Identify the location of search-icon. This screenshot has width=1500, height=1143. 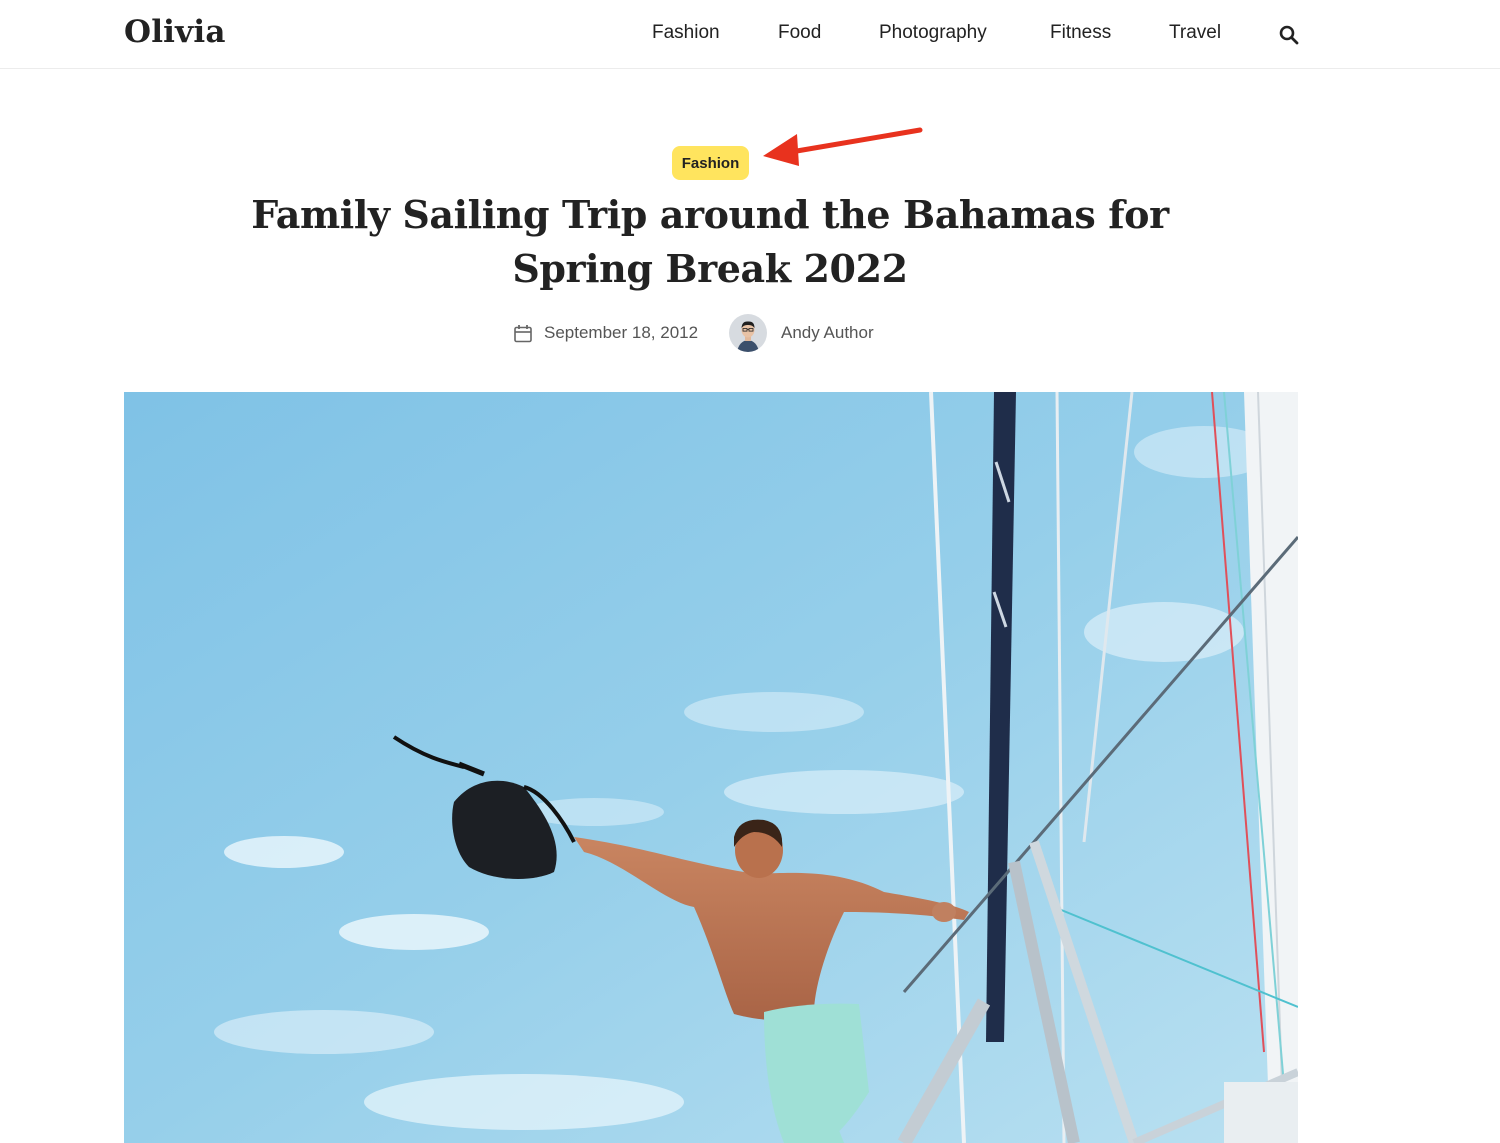
(1289, 35).